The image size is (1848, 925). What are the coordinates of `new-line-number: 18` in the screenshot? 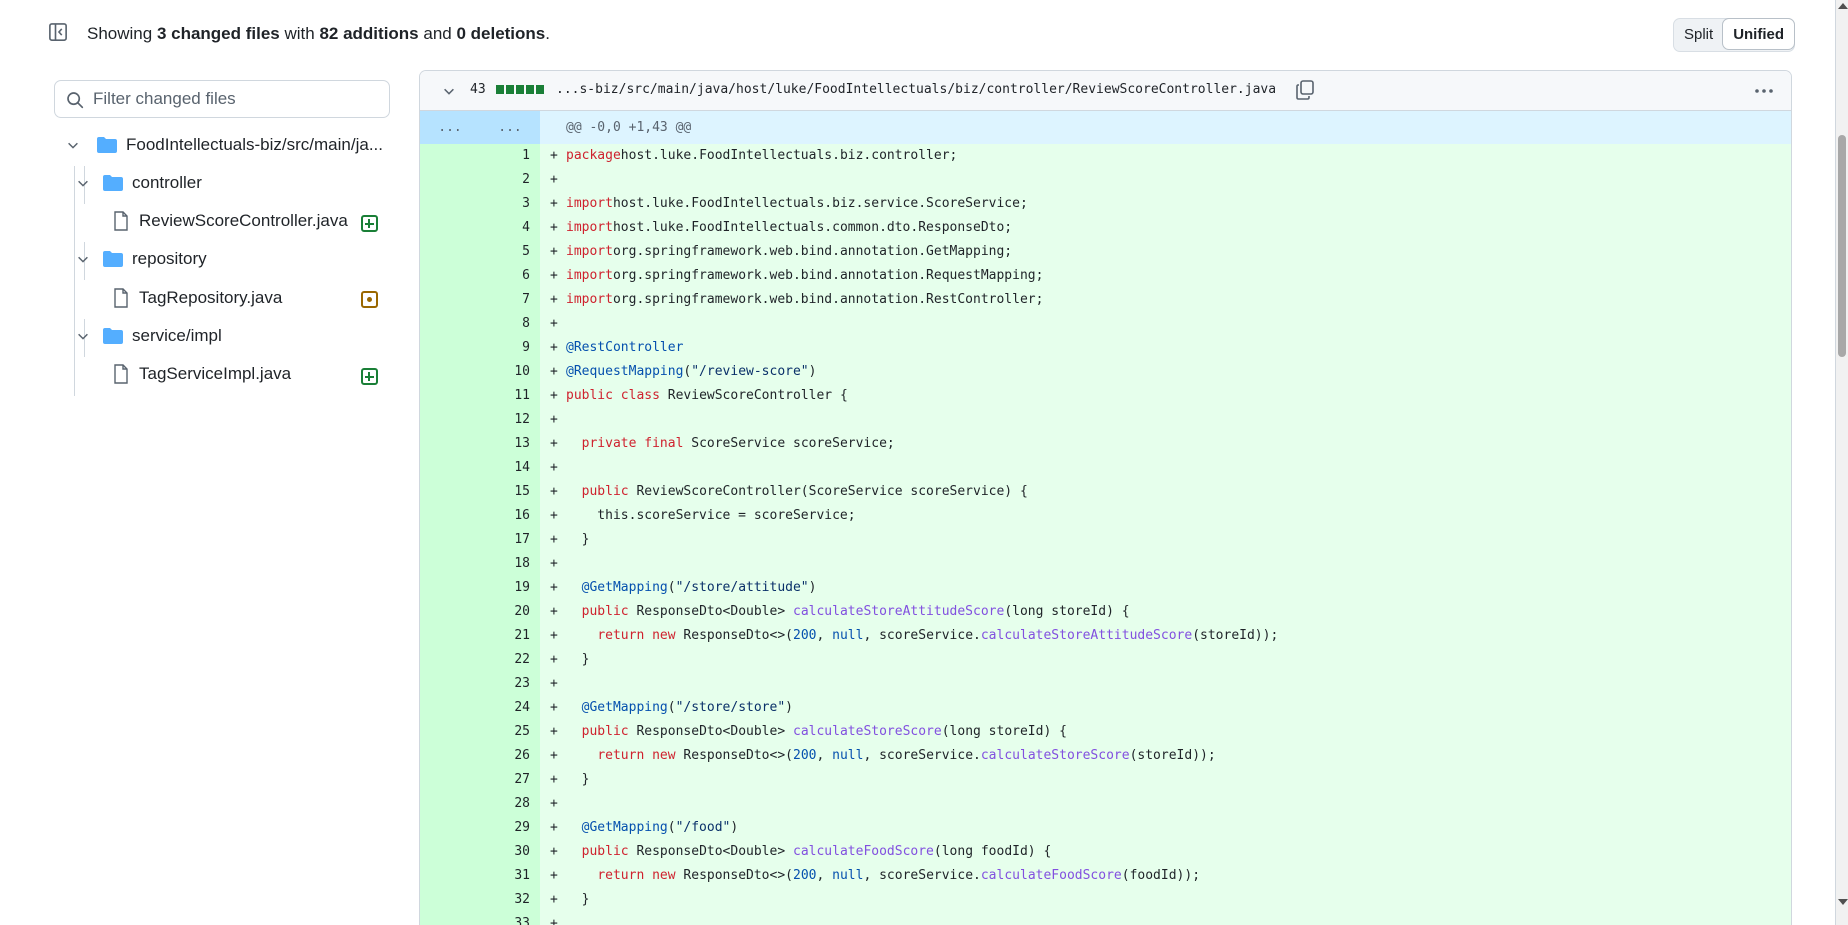 It's located at (510, 564).